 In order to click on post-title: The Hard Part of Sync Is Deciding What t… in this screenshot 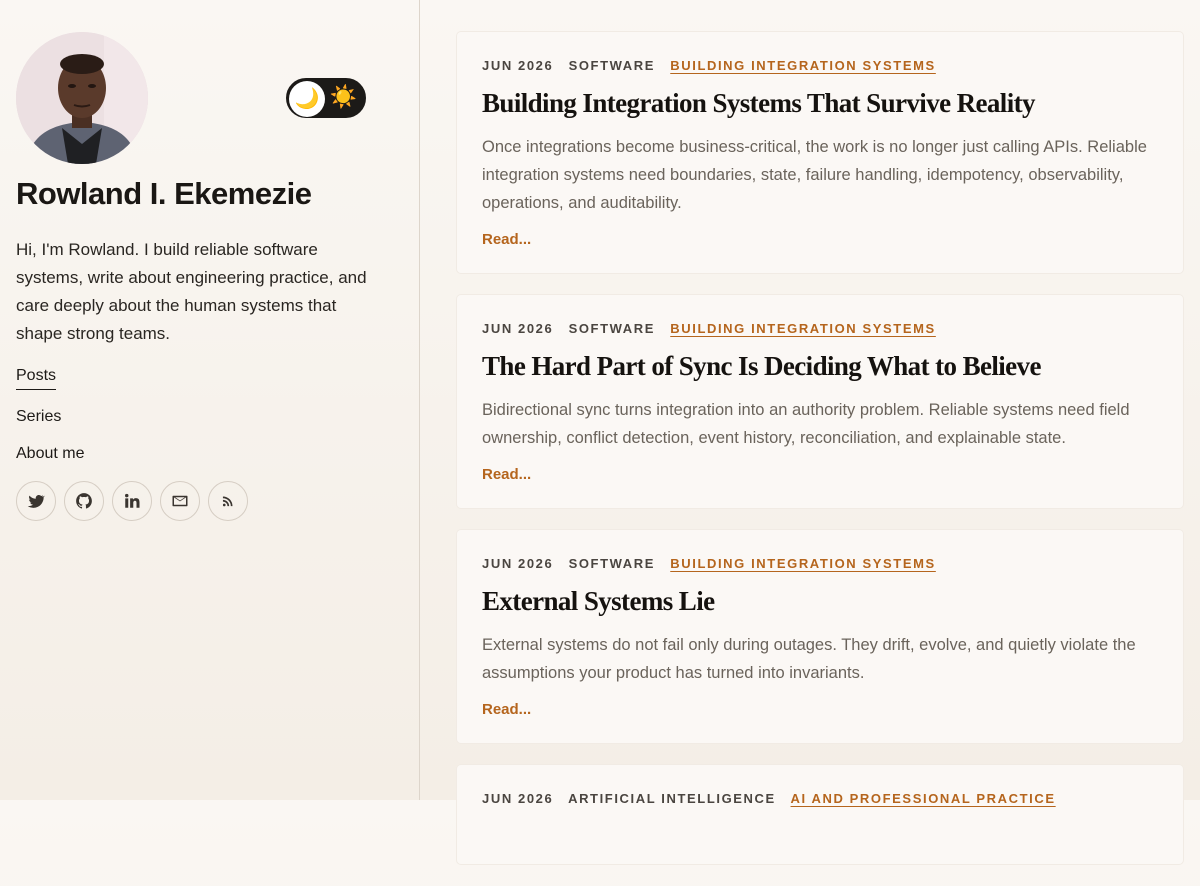, I will do `click(820, 366)`.